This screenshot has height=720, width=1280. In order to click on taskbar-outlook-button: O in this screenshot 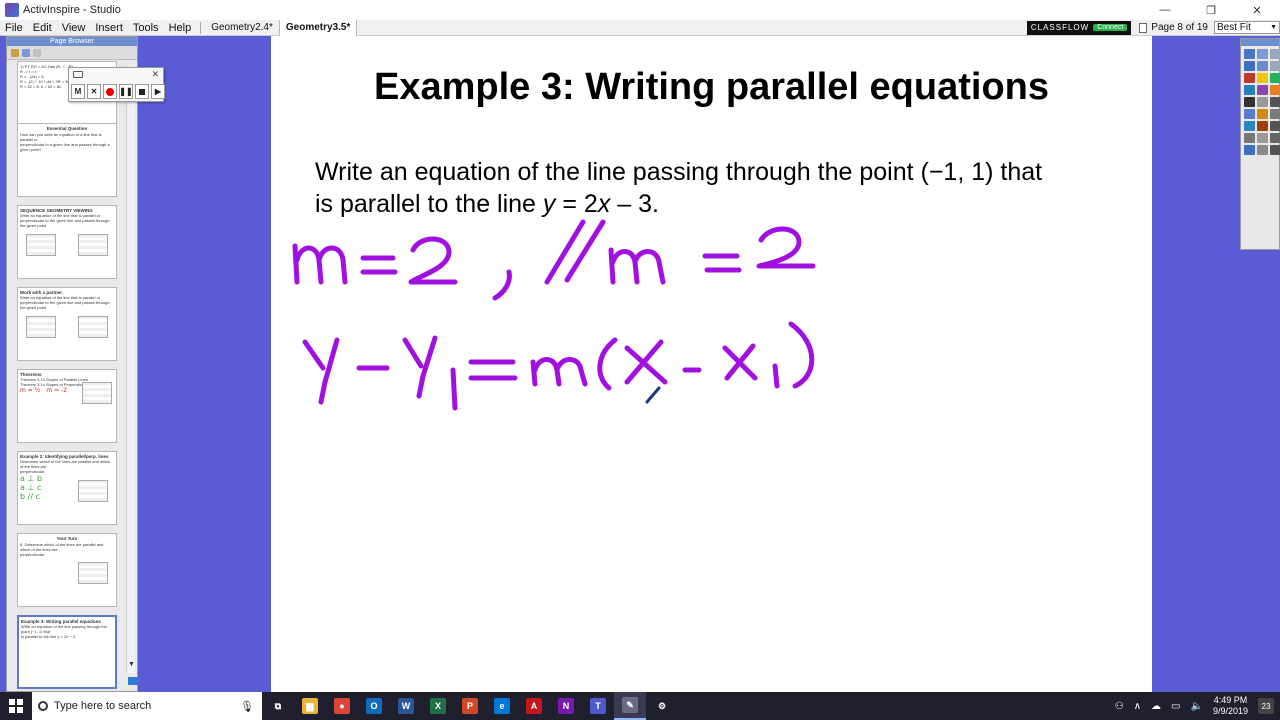, I will do `click(374, 706)`.